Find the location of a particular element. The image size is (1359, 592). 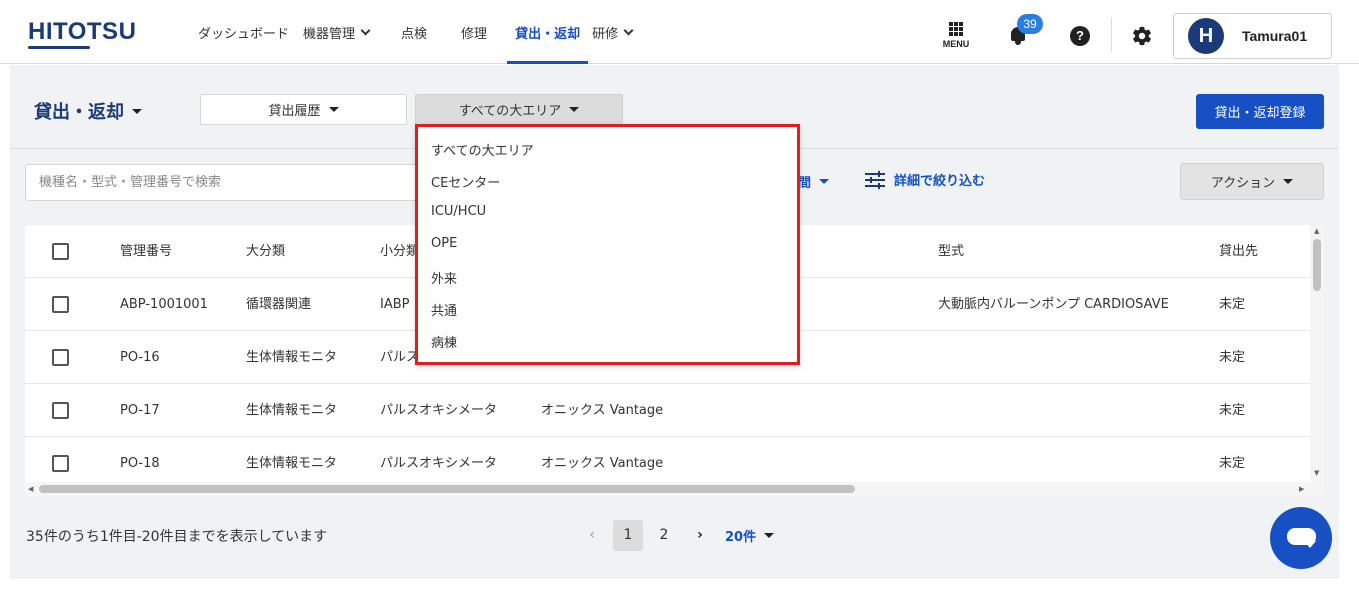

page-title-dropdown: 貸出・返却 is located at coordinates (88, 111).